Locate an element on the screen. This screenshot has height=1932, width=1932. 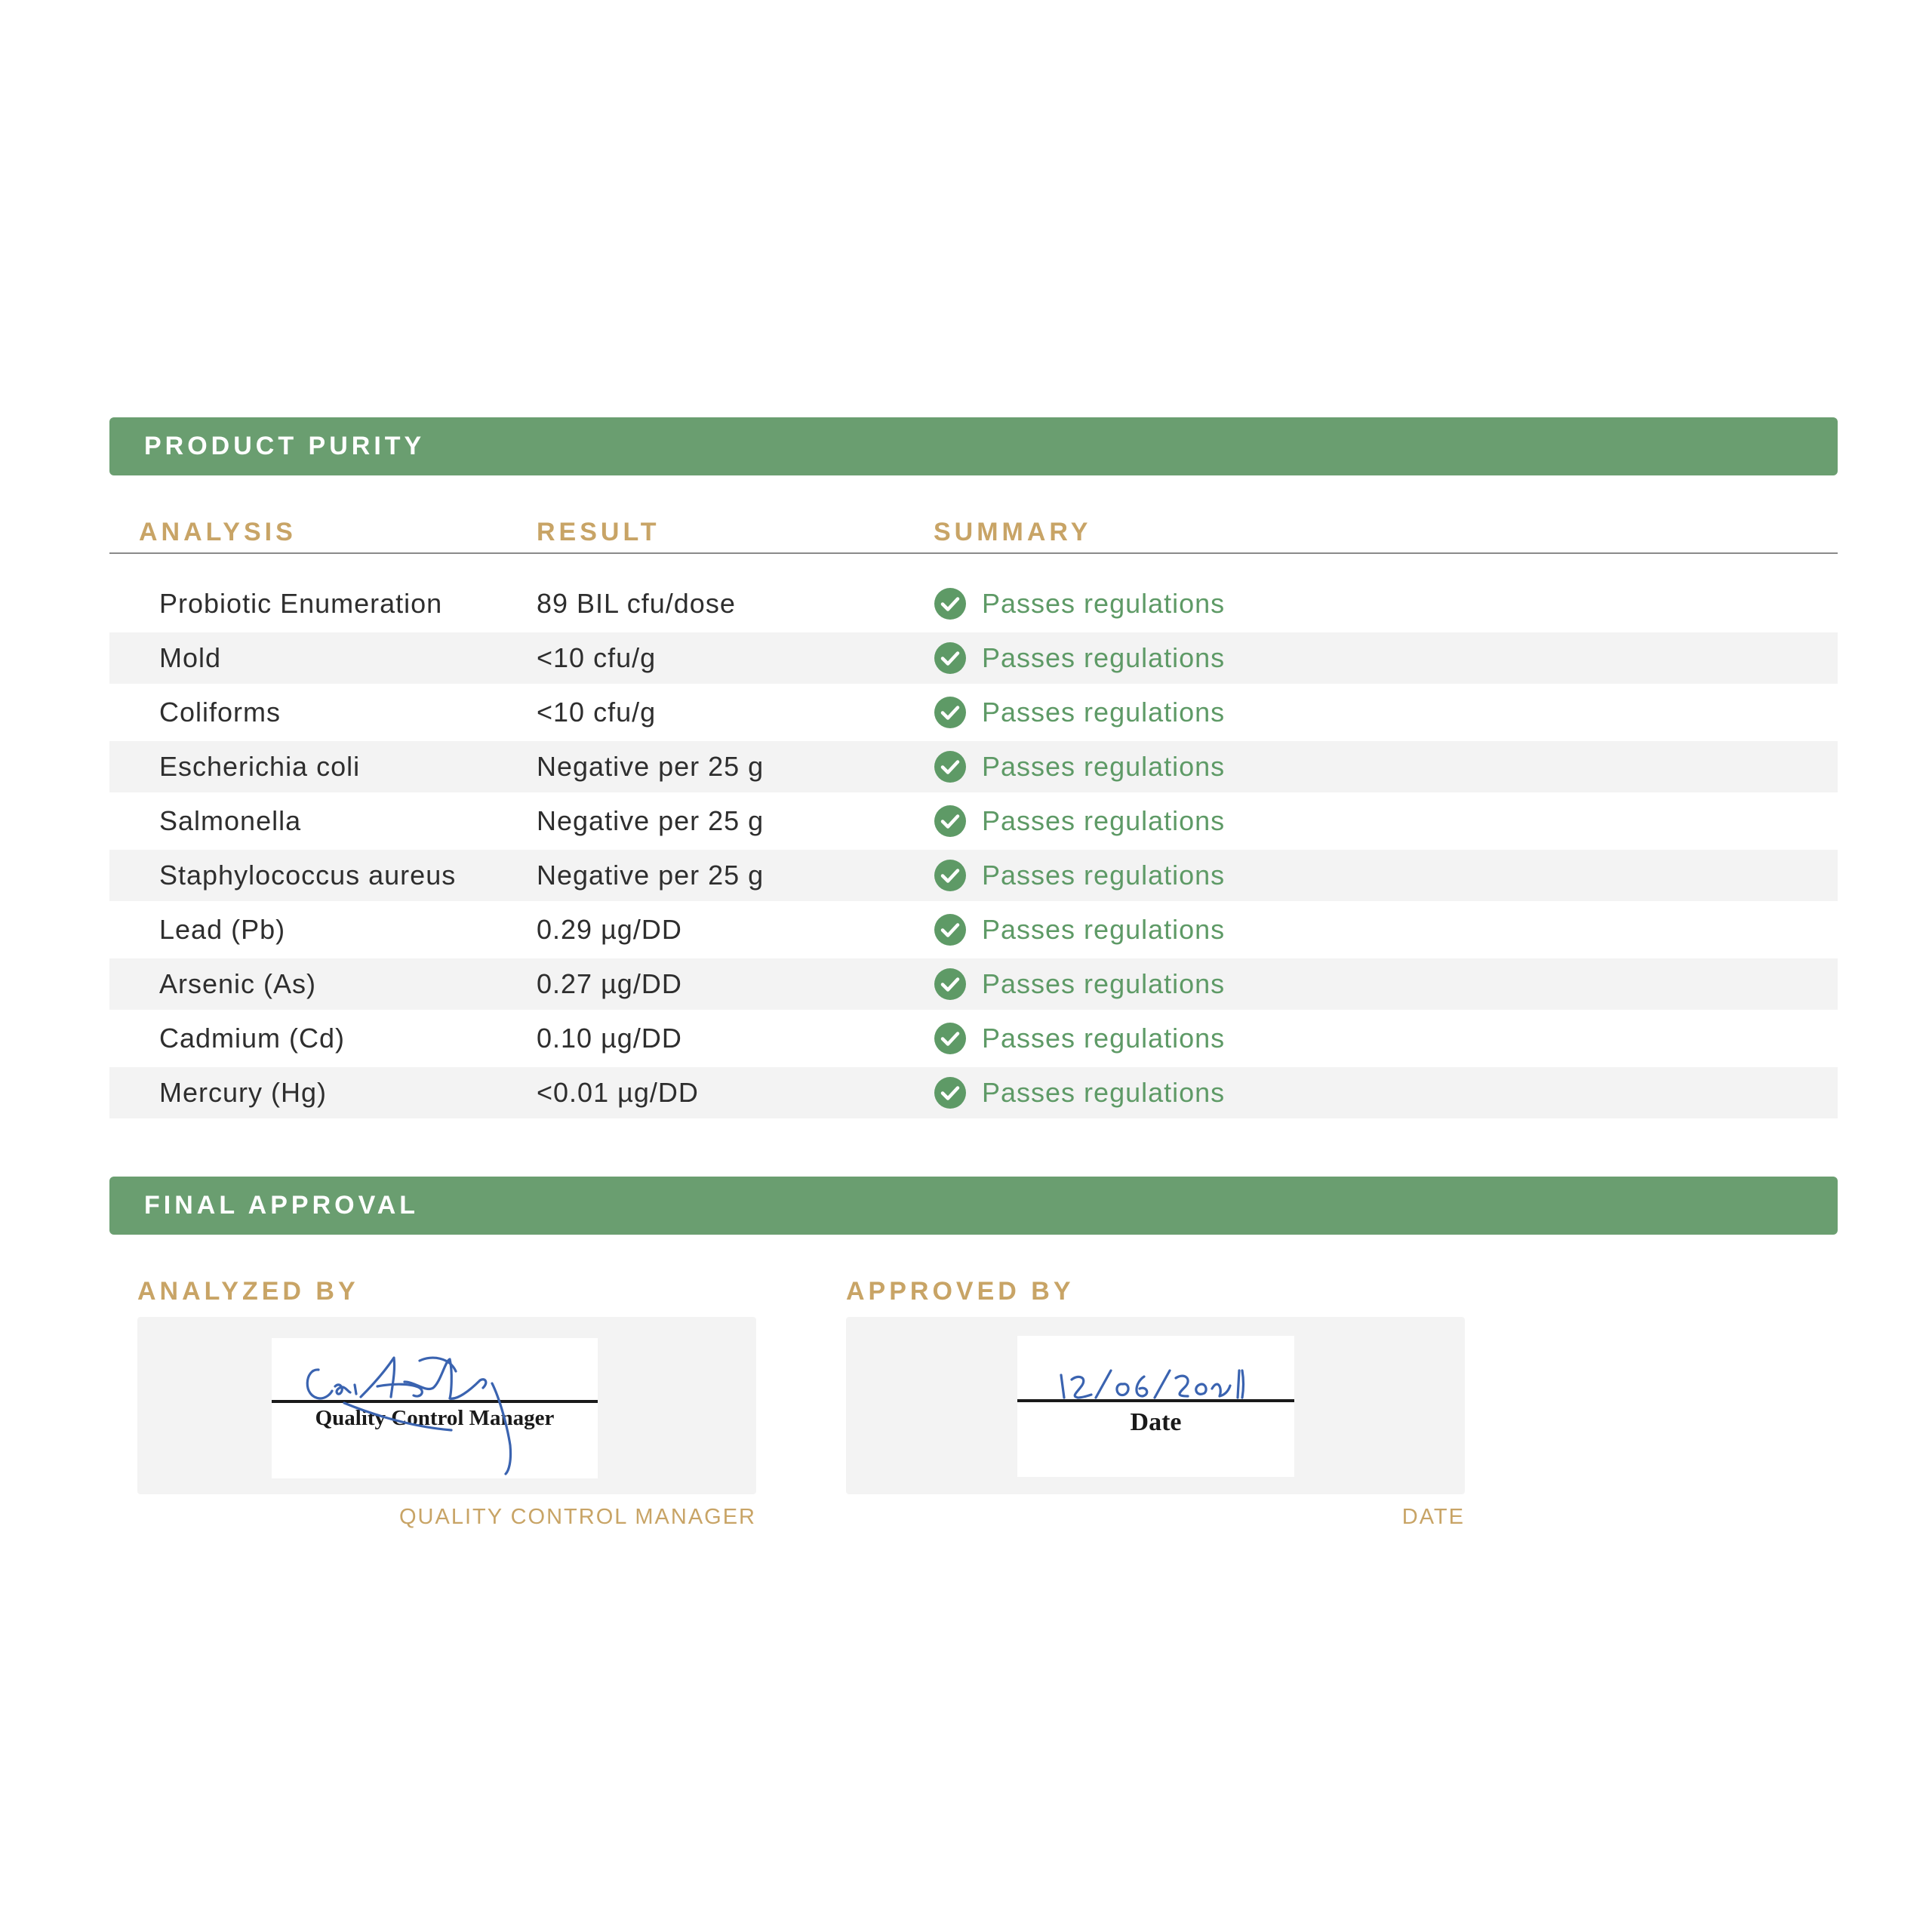
analyzed-by-signature-panel: Quality Control Manager is located at coordinates (446, 1405).